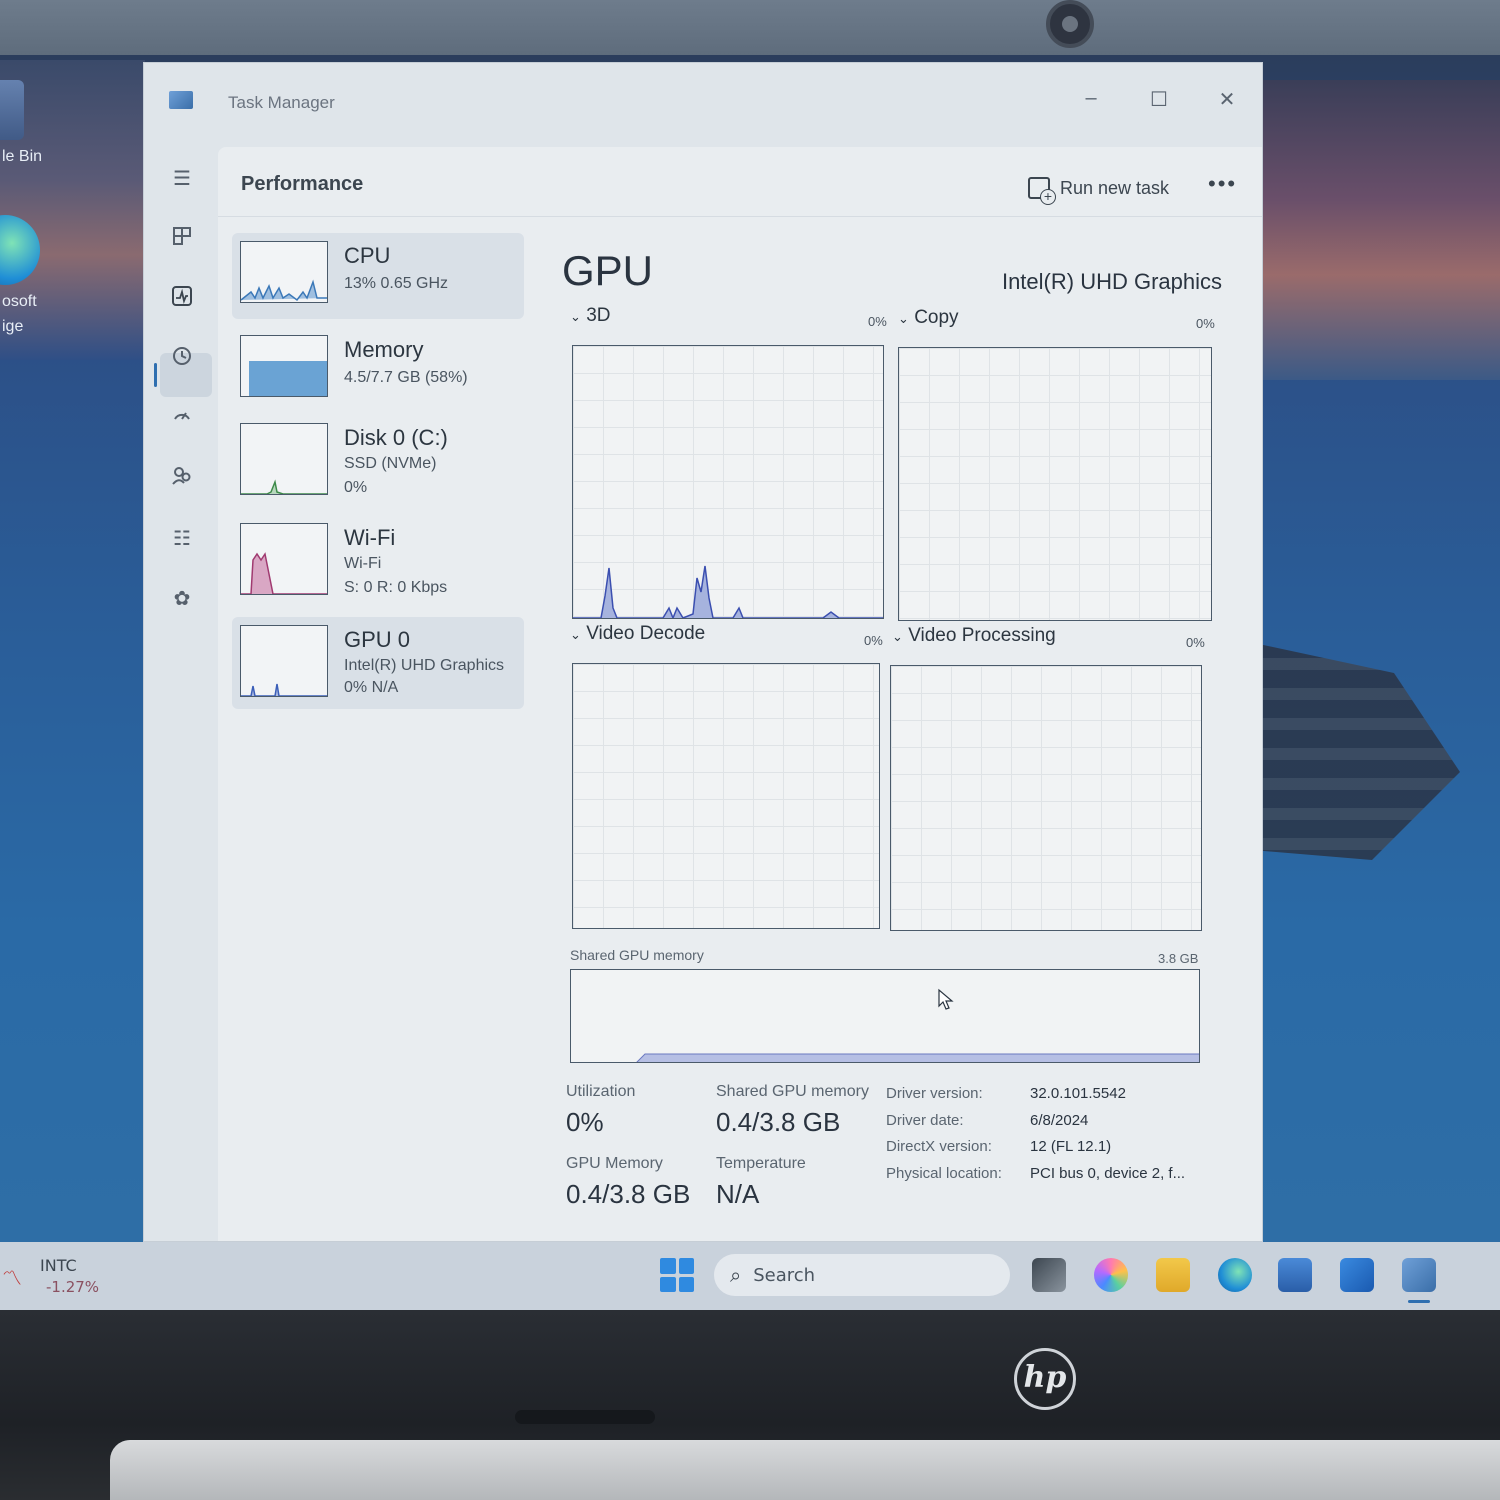 This screenshot has height=1500, width=1500. What do you see at coordinates (1115, 187) in the screenshot?
I see `run-new-task-label: Run new task` at bounding box center [1115, 187].